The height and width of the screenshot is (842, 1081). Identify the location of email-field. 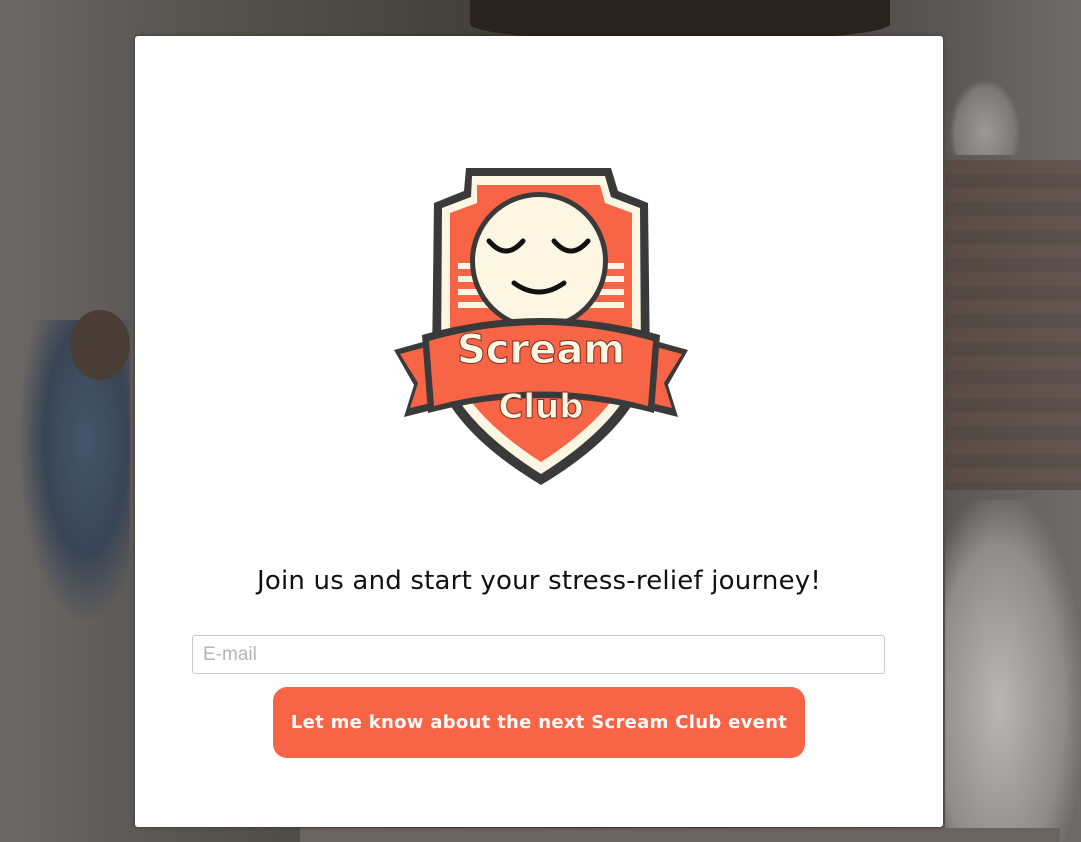
(538, 654).